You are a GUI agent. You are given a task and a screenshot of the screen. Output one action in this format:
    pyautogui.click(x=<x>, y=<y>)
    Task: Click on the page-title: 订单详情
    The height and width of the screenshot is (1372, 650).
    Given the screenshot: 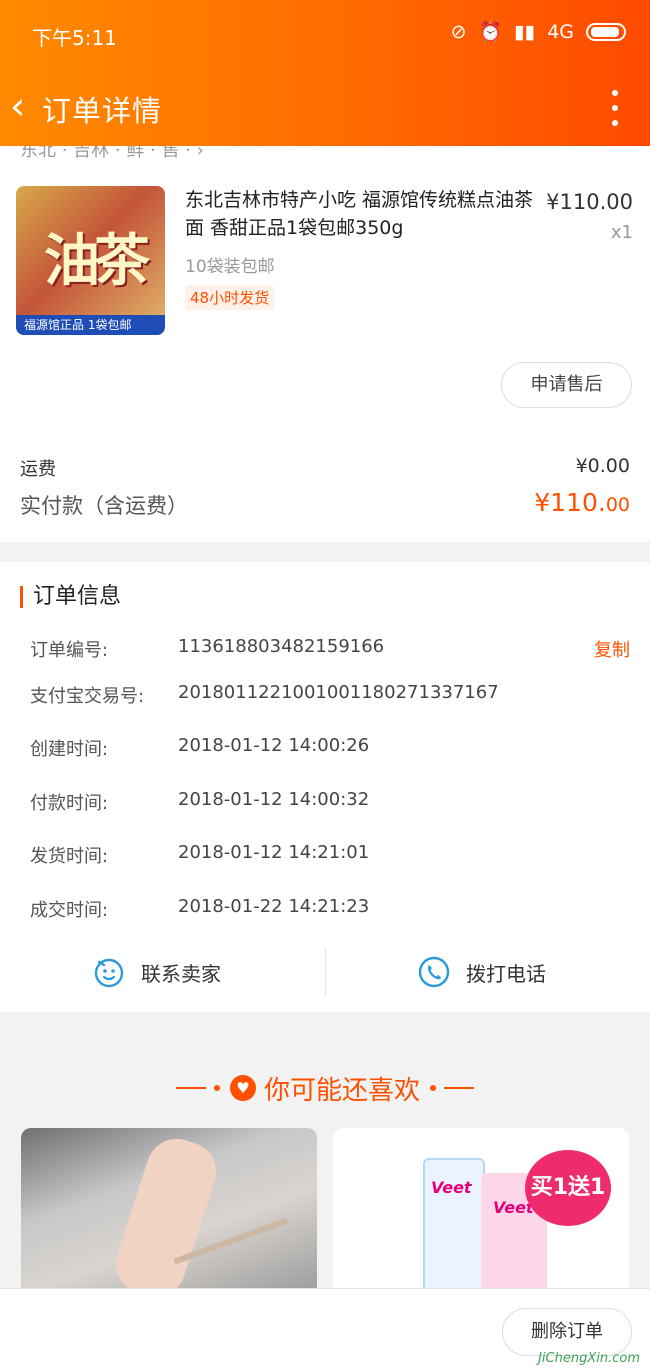 What is the action you would take?
    pyautogui.click(x=102, y=111)
    